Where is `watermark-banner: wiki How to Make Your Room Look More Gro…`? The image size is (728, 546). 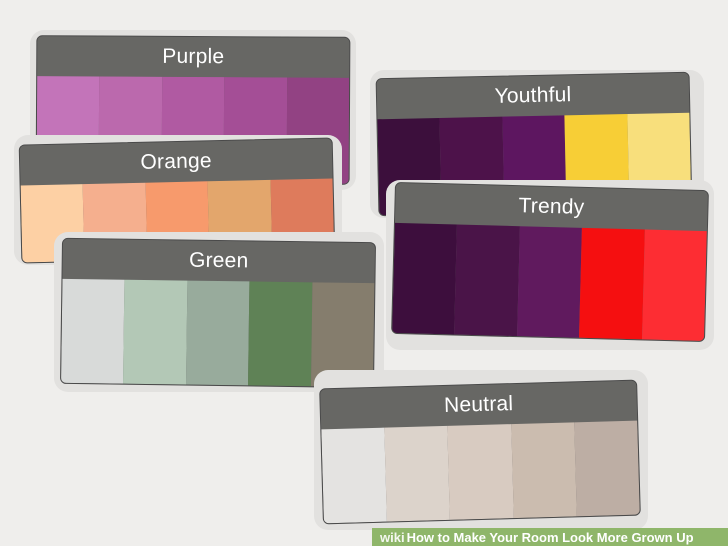 watermark-banner: wiki How to Make Your Room Look More Gro… is located at coordinates (550, 537).